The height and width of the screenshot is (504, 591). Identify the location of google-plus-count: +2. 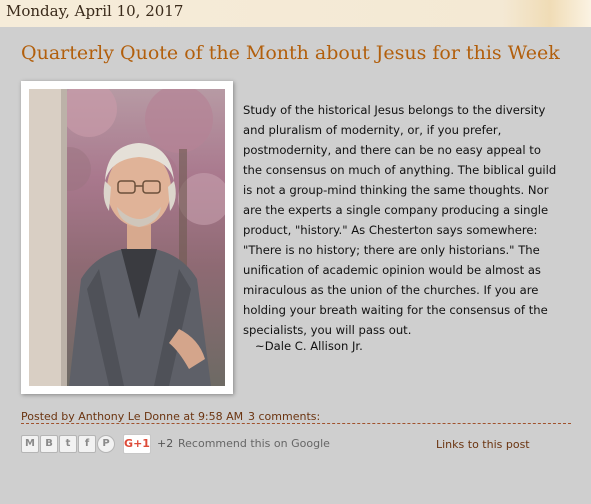
(165, 443).